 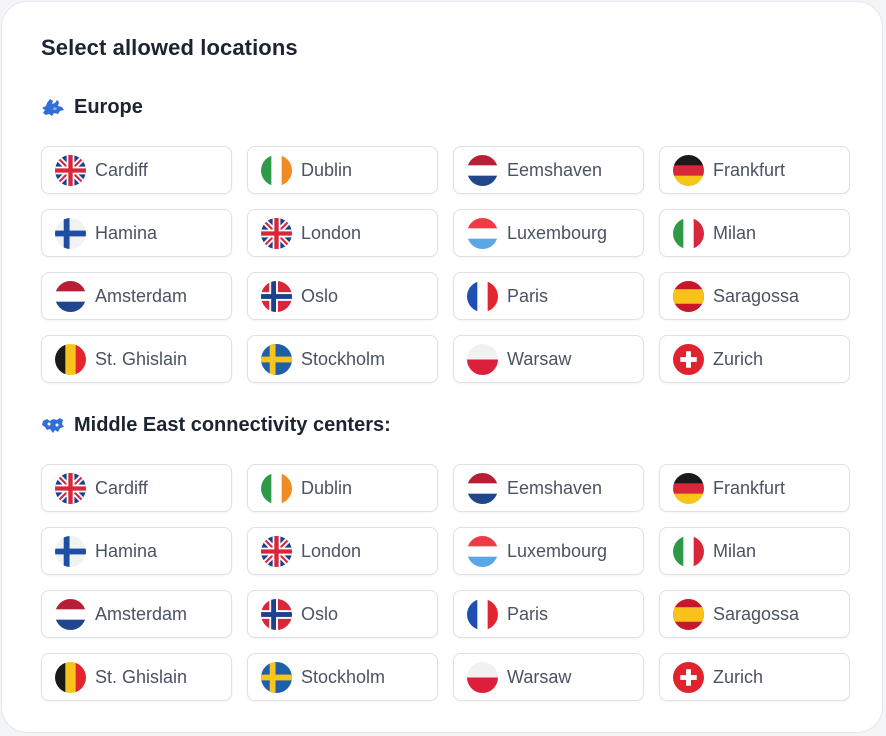 I want to click on location-label: Saragossa, so click(x=756, y=295).